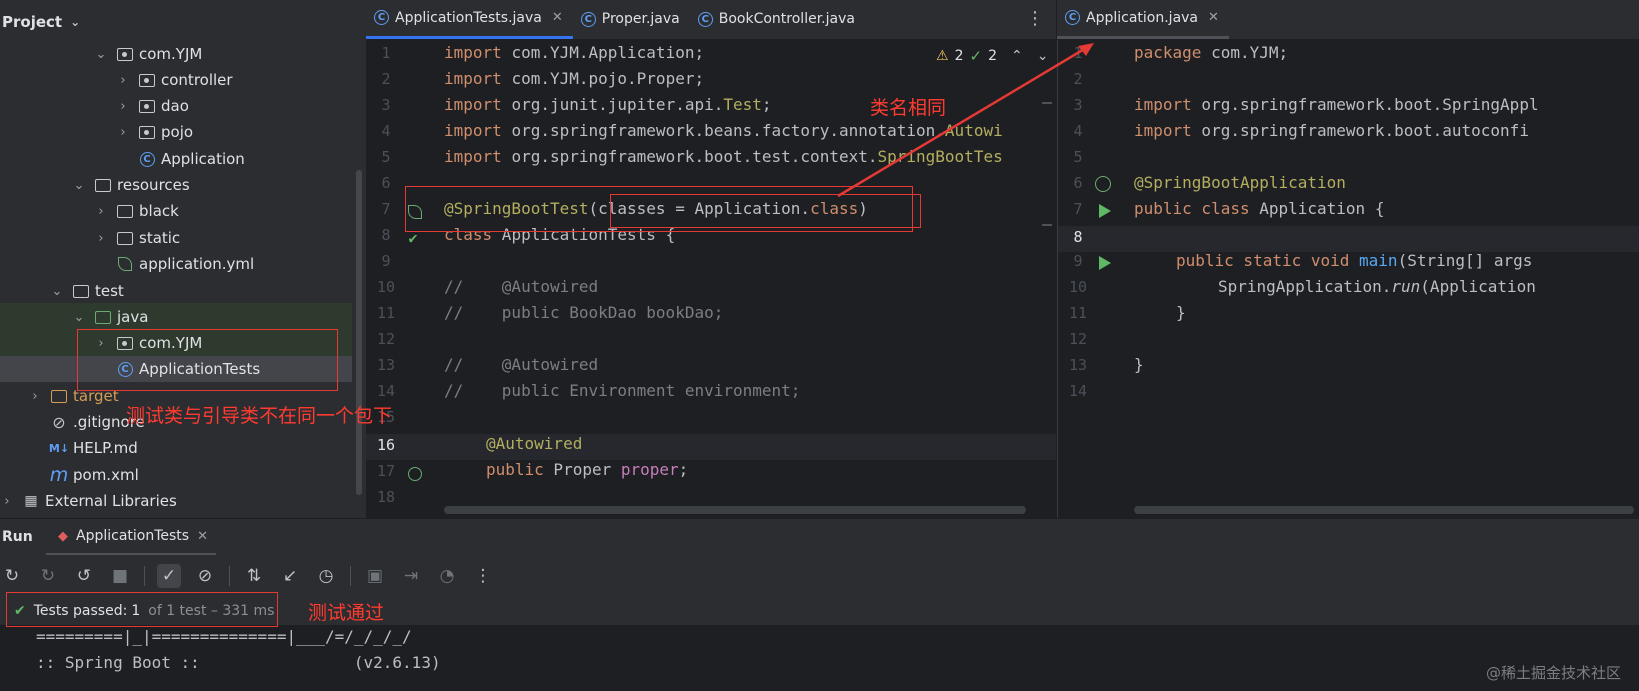  I want to click on annotation-test-passed: 测试通过, so click(346, 613).